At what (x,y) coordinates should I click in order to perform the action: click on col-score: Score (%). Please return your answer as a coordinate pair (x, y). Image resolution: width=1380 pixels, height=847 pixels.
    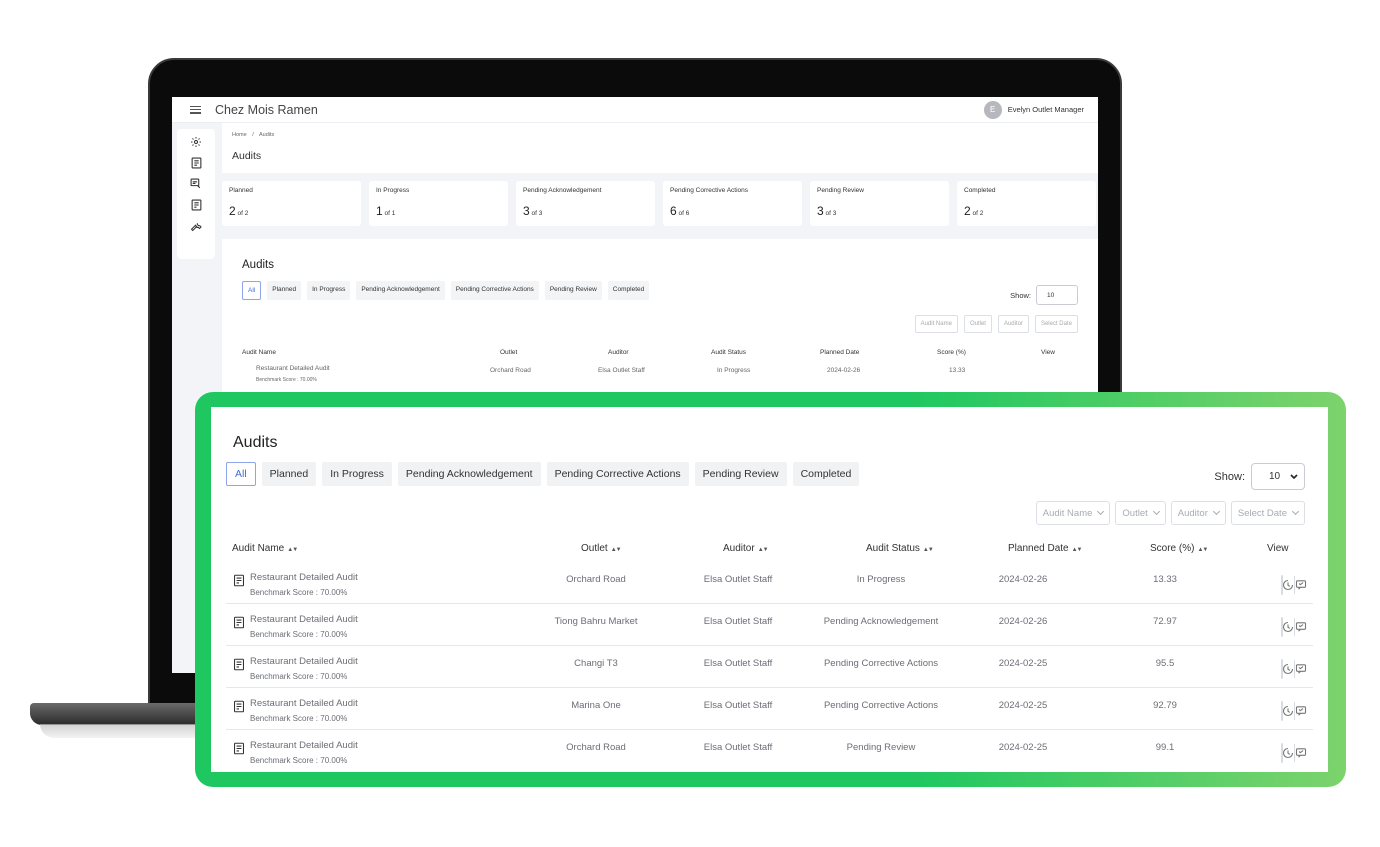
    Looking at the image, I should click on (951, 352).